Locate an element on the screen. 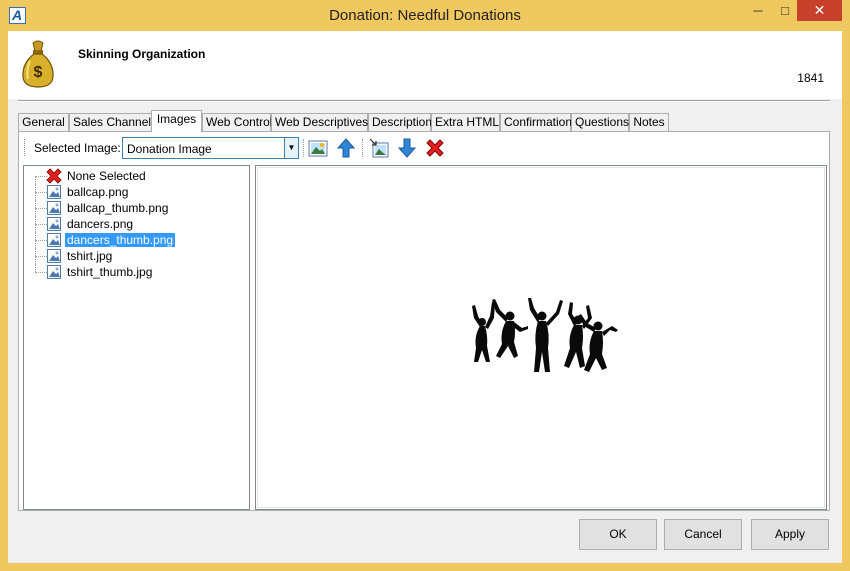  list-item-label: ballcap.png is located at coordinates (98, 192).